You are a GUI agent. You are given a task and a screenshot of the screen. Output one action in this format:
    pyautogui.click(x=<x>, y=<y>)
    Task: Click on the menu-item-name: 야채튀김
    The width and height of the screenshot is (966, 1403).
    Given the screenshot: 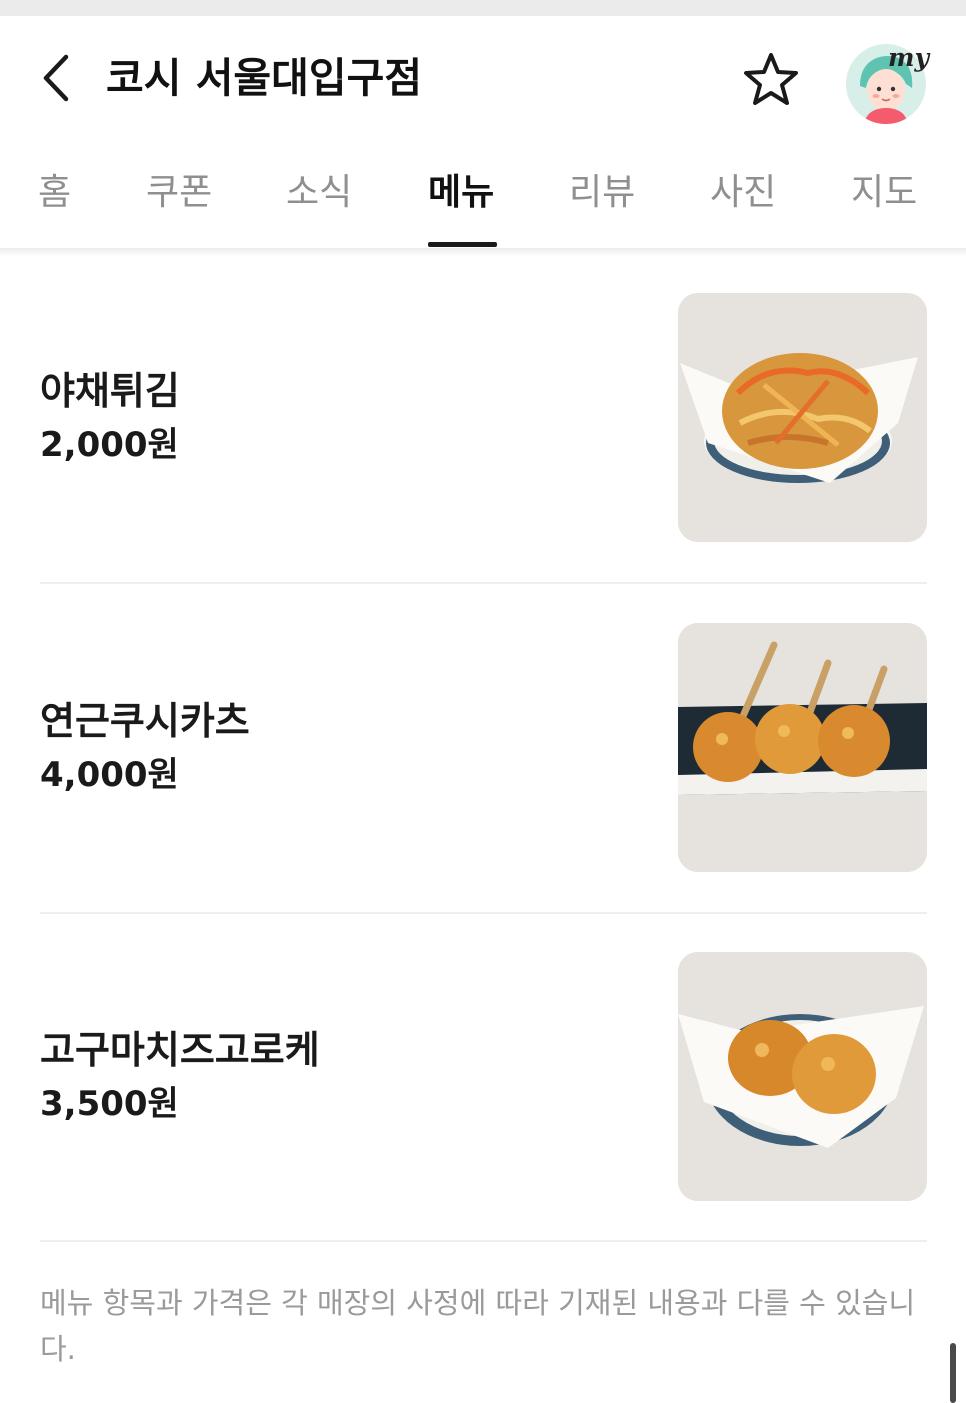 What is the action you would take?
    pyautogui.click(x=110, y=391)
    